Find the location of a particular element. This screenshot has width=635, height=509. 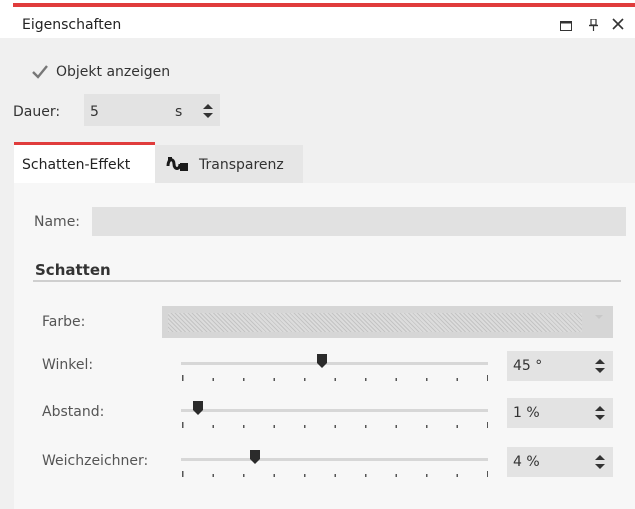

chevron-down-icon is located at coordinates (599, 318).